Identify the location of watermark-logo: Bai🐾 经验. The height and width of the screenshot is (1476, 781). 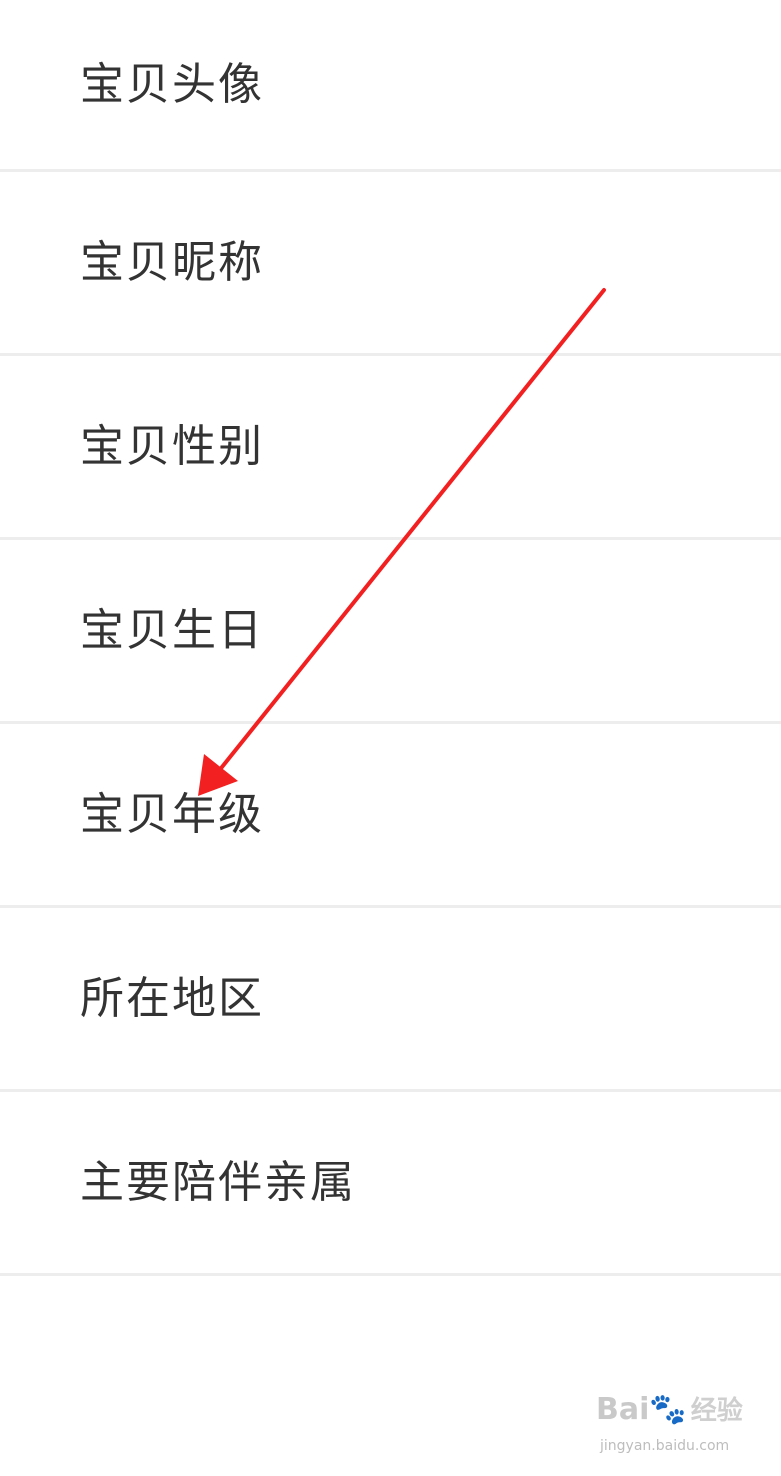
(669, 1408).